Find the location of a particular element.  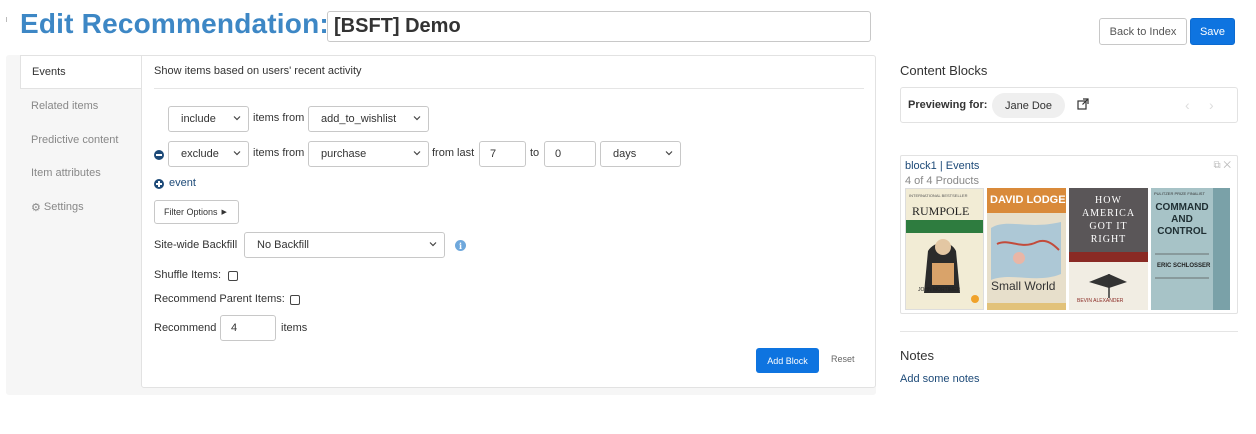

select-value: include is located at coordinates (198, 119).